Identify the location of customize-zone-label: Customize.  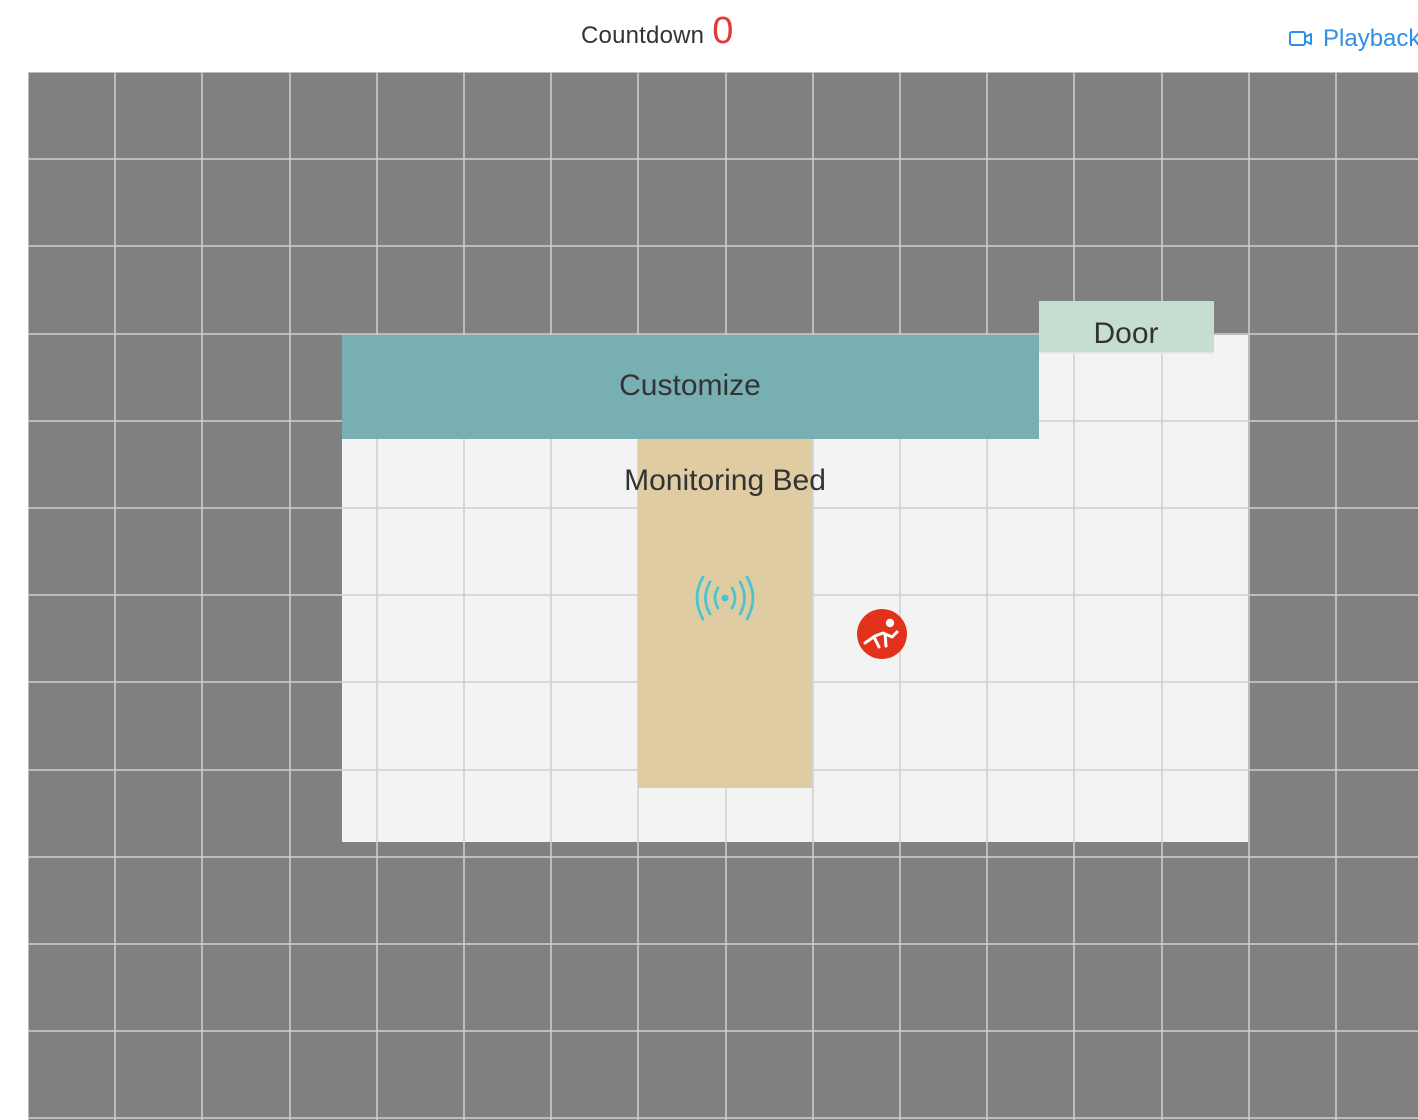
(690, 385).